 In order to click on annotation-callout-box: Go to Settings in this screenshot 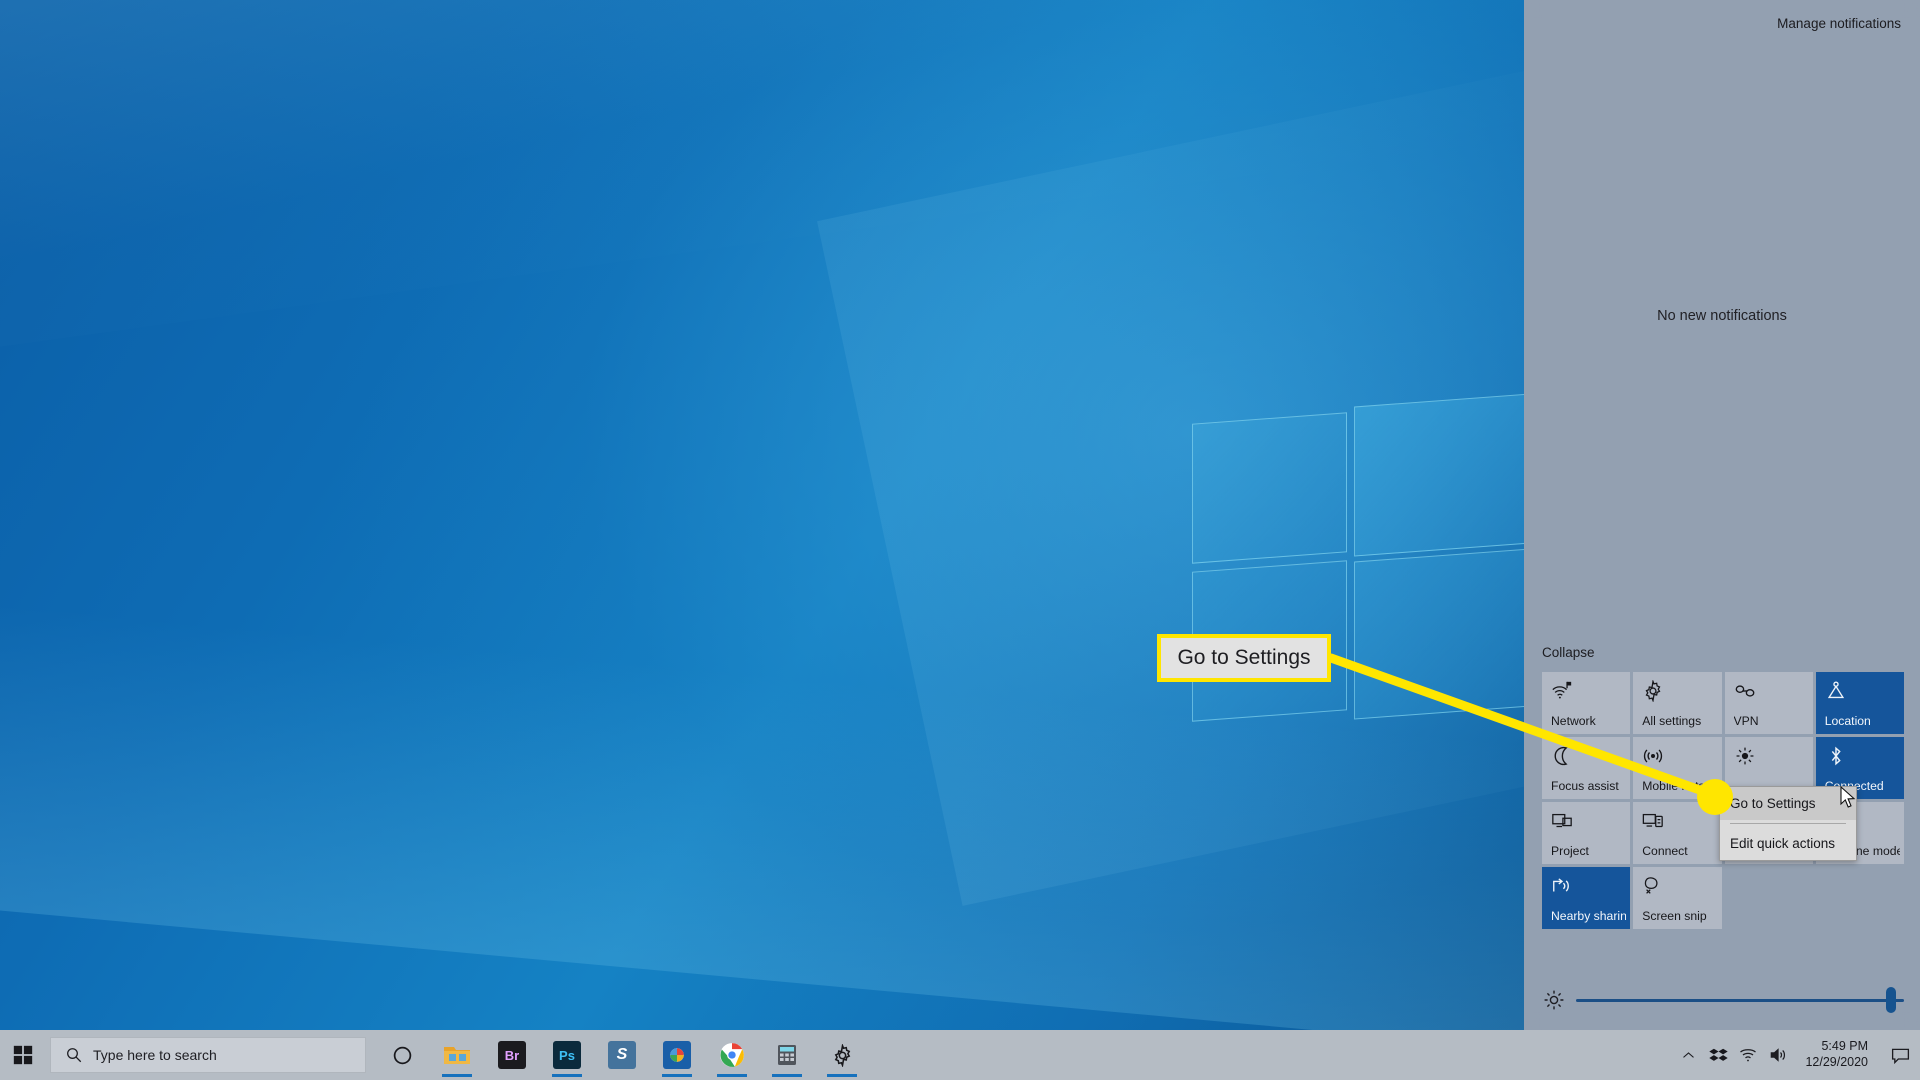, I will do `click(1244, 658)`.